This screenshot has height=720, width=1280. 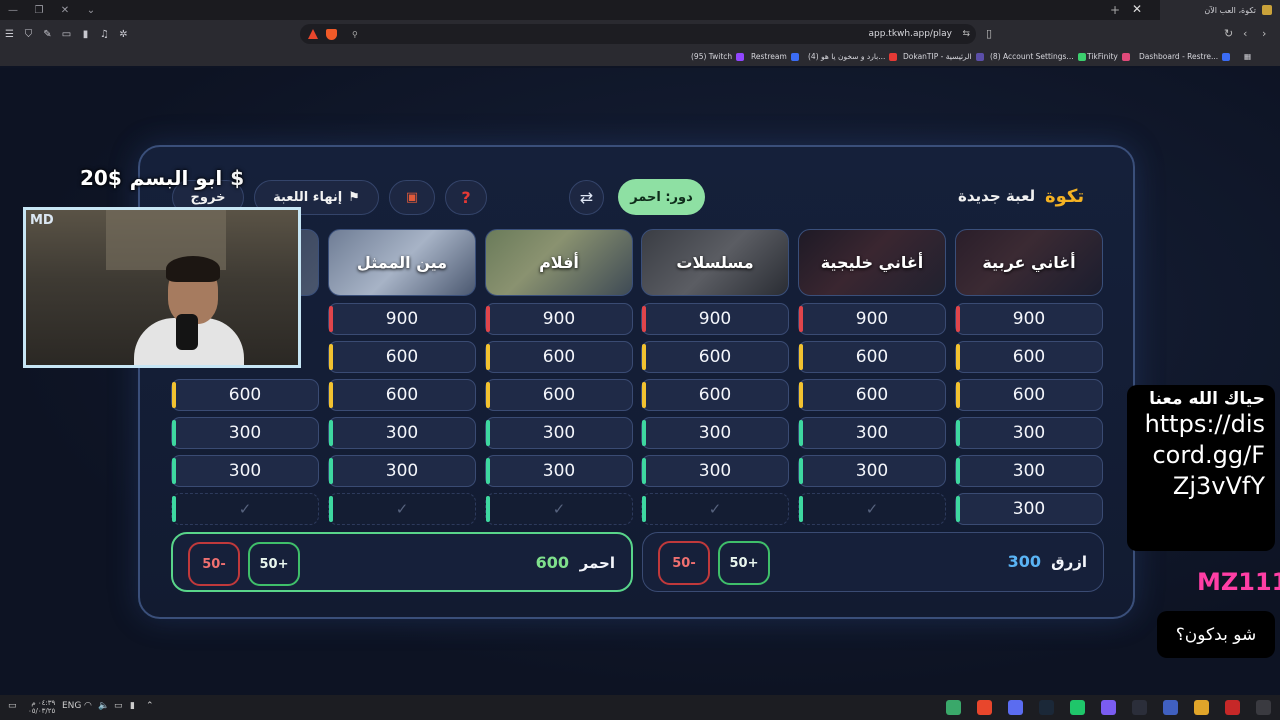 What do you see at coordinates (989, 33) in the screenshot?
I see `bookmark-star-icon: ▯` at bounding box center [989, 33].